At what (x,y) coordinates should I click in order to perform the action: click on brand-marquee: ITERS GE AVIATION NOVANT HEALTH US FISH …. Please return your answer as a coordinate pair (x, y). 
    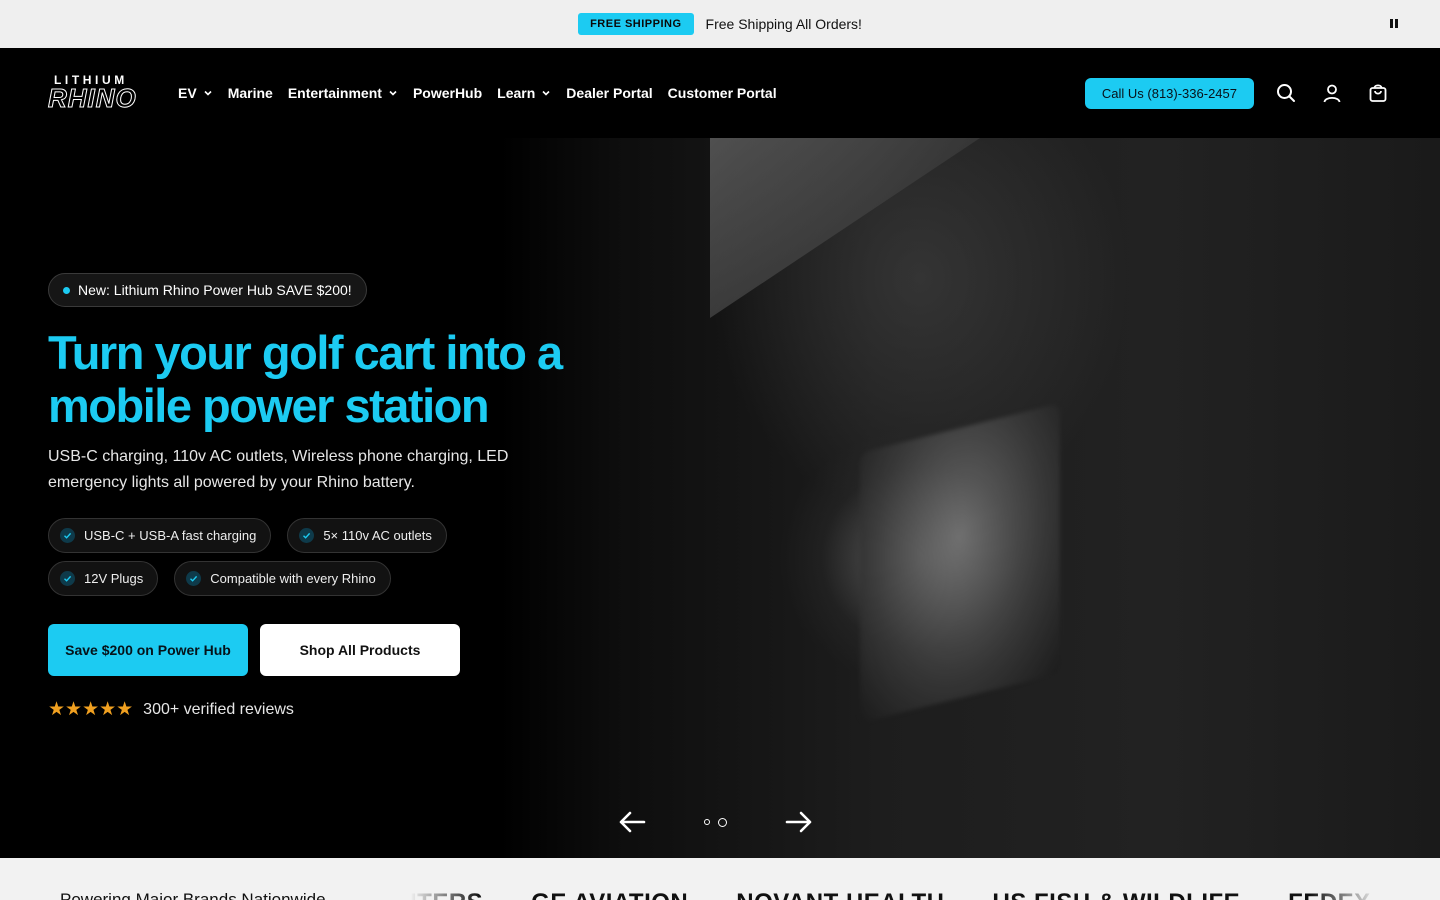
    Looking at the image, I should click on (894, 894).